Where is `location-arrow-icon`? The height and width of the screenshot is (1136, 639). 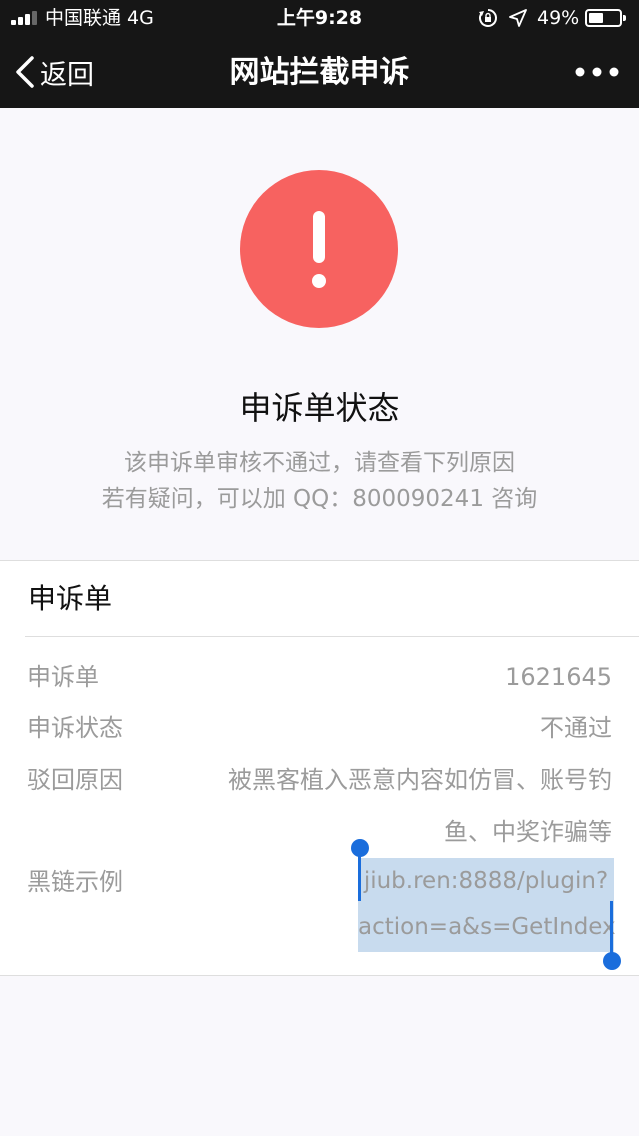 location-arrow-icon is located at coordinates (518, 18).